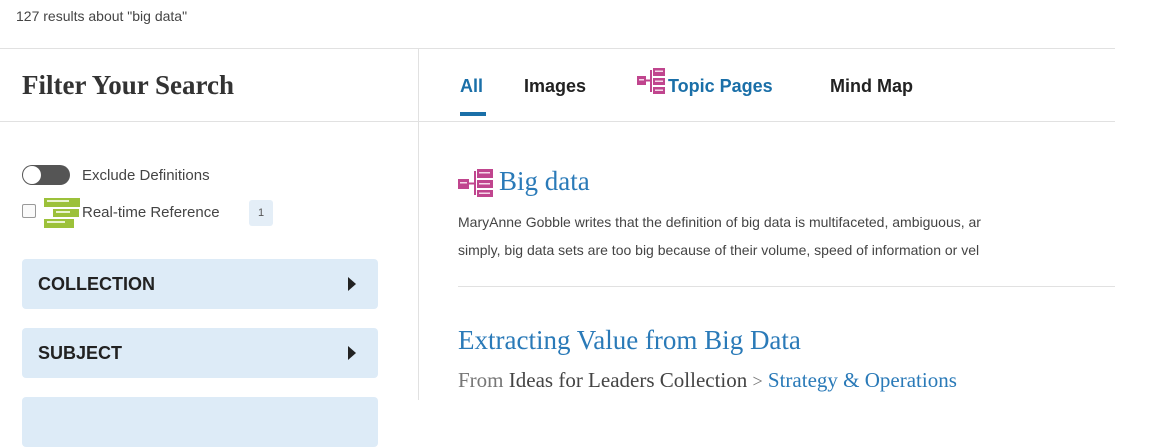 Image resolution: width=1157 pixels, height=447 pixels. What do you see at coordinates (418, 224) in the screenshot?
I see `column-divider` at bounding box center [418, 224].